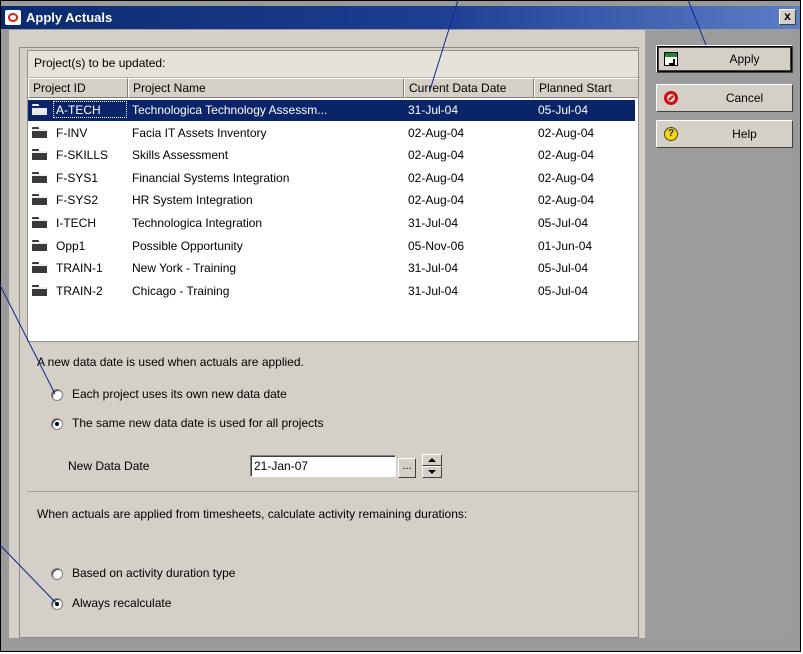 The image size is (803, 654). Describe the element at coordinates (469, 88) in the screenshot. I see `column-header-current-data-date: Current Data Date` at that location.